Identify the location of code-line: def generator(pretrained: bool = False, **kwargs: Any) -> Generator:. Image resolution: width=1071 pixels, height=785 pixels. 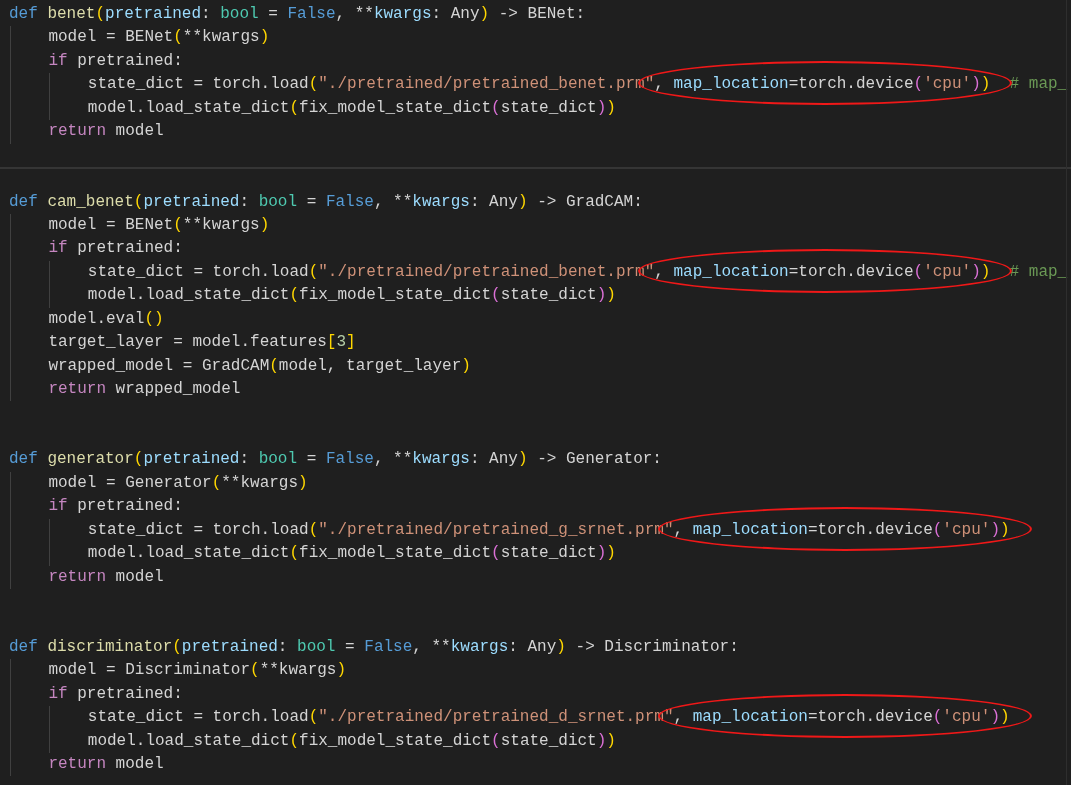
(335, 459).